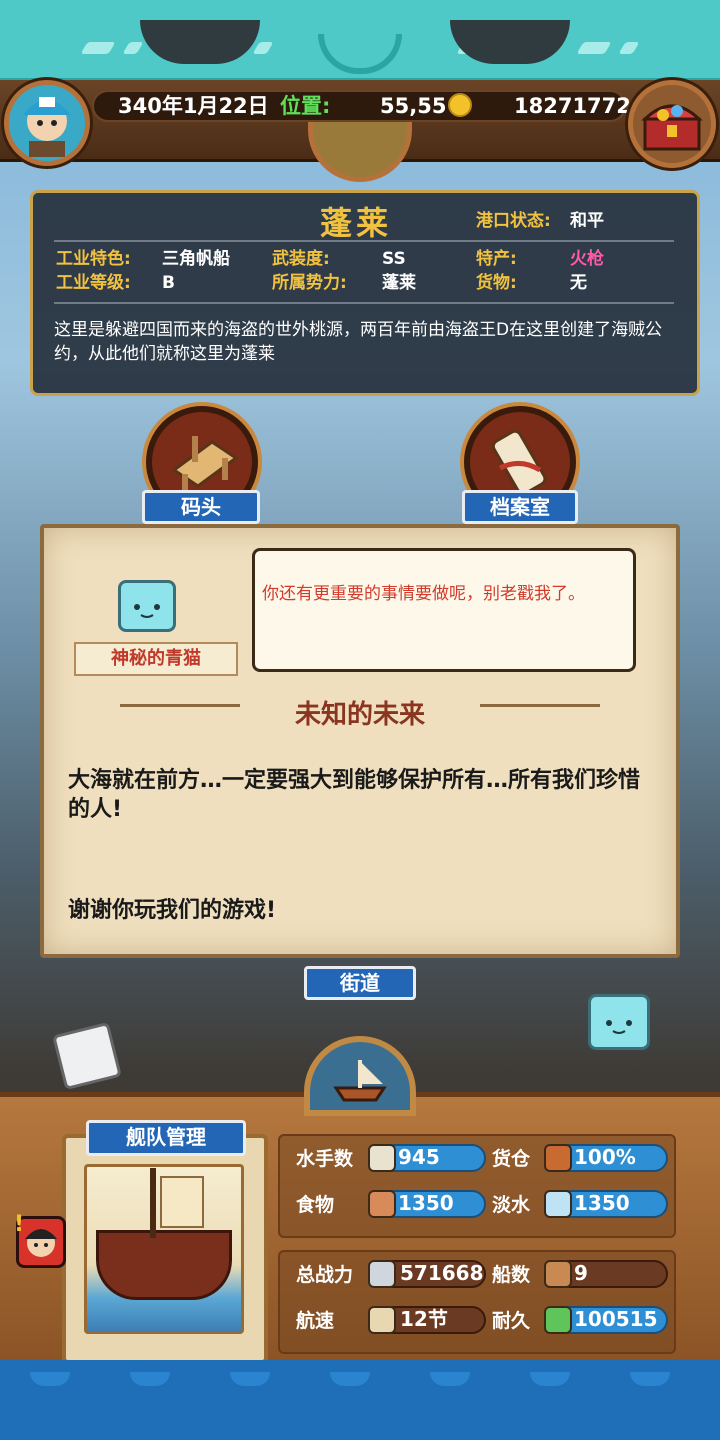 This screenshot has width=720, height=1440. Describe the element at coordinates (511, 1275) in the screenshot. I see `ships-label: 船数` at that location.